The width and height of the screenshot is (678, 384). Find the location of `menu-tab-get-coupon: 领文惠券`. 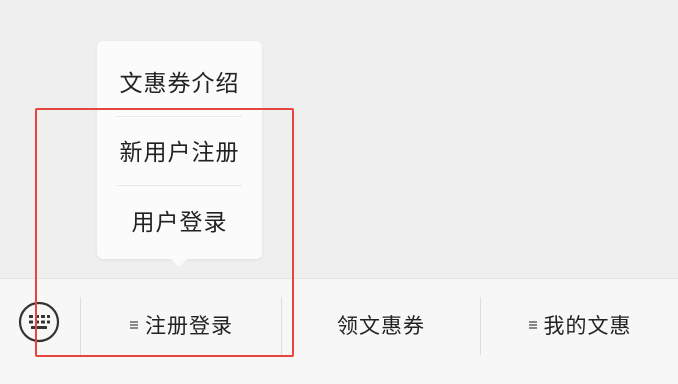

menu-tab-get-coupon: 领文惠券 is located at coordinates (381, 325).